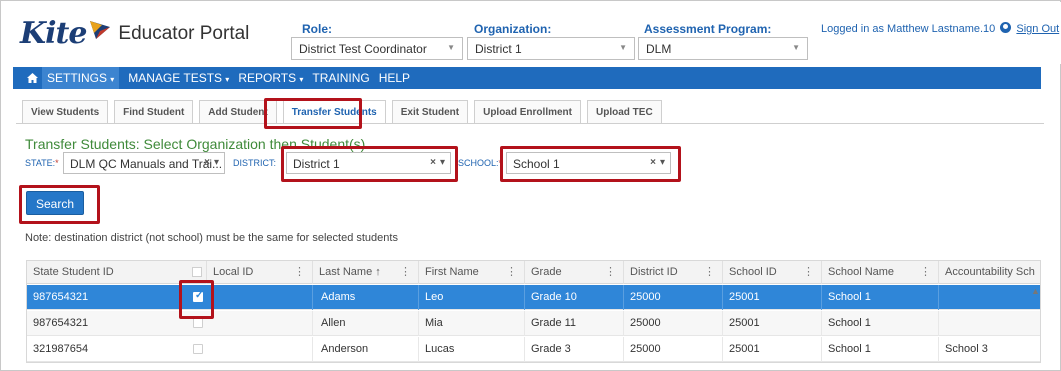 The width and height of the screenshot is (1061, 371). Describe the element at coordinates (574, 323) in the screenshot. I see `cell-grade: Grade 11` at that location.